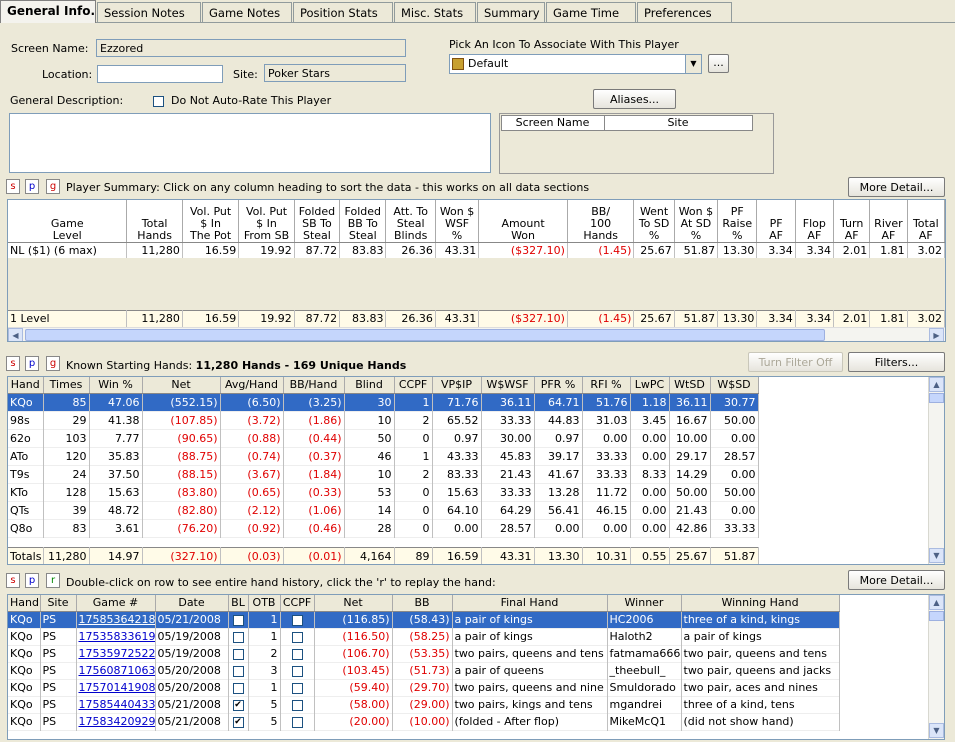 This screenshot has width=955, height=742. Describe the element at coordinates (32, 580) in the screenshot. I see `history-filter-p: p` at that location.